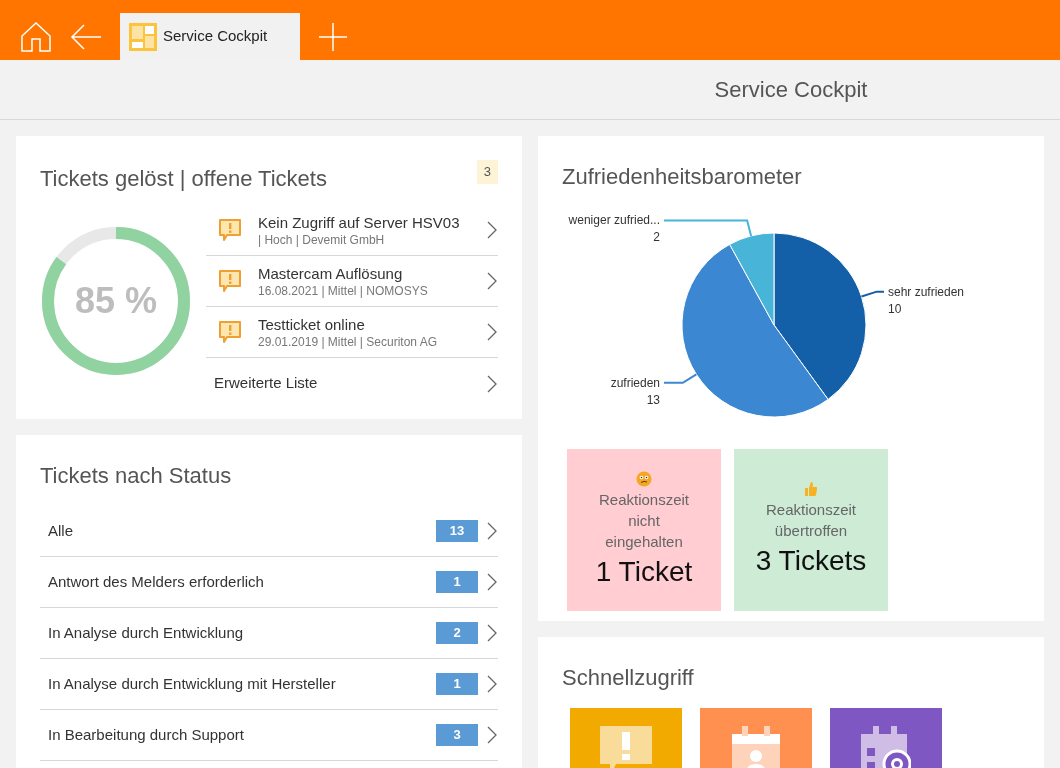 Image resolution: width=1060 pixels, height=768 pixels. What do you see at coordinates (811, 561) in the screenshot?
I see `tile-value: 3 Tickets` at bounding box center [811, 561].